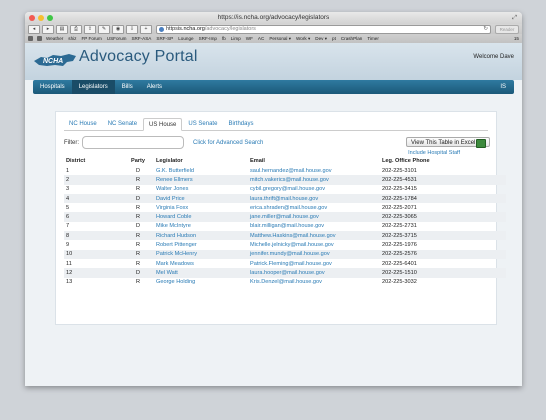 This screenshot has height=420, width=546. I want to click on share-icon: ⇪, so click(90, 29).